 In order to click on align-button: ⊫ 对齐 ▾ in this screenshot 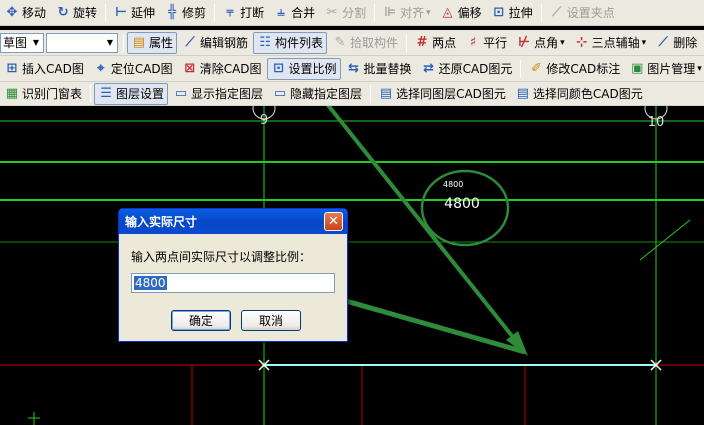, I will do `click(406, 13)`.